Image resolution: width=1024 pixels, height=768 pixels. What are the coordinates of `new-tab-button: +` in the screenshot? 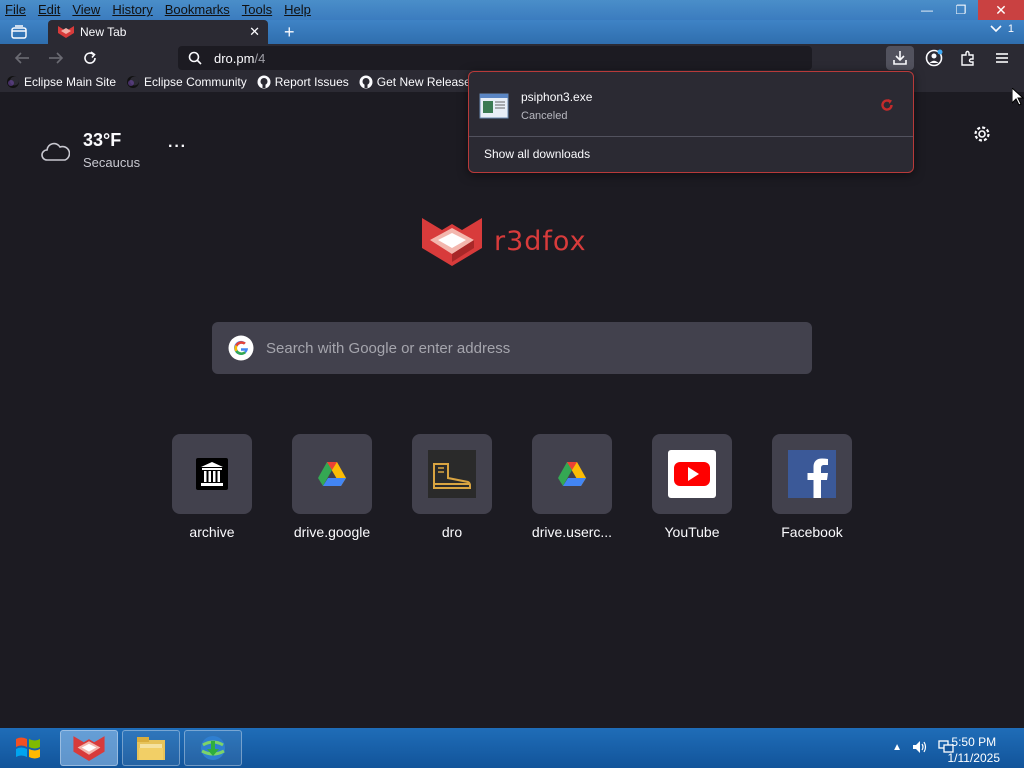 It's located at (289, 32).